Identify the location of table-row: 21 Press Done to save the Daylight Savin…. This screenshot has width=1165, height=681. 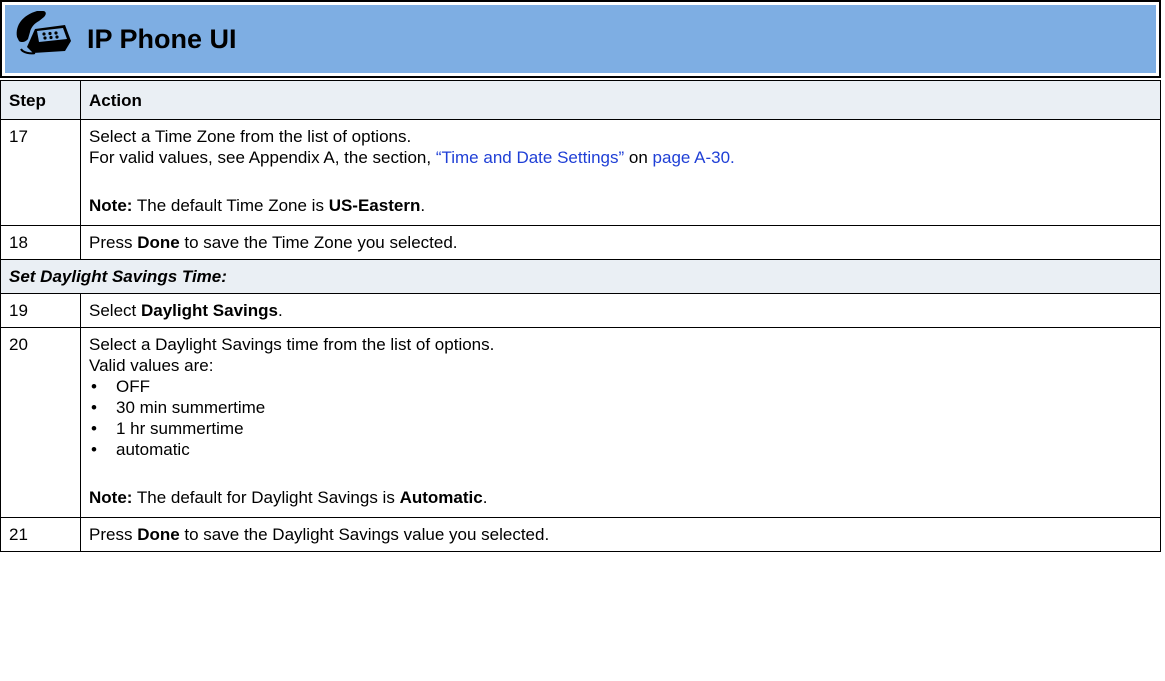
(580, 534).